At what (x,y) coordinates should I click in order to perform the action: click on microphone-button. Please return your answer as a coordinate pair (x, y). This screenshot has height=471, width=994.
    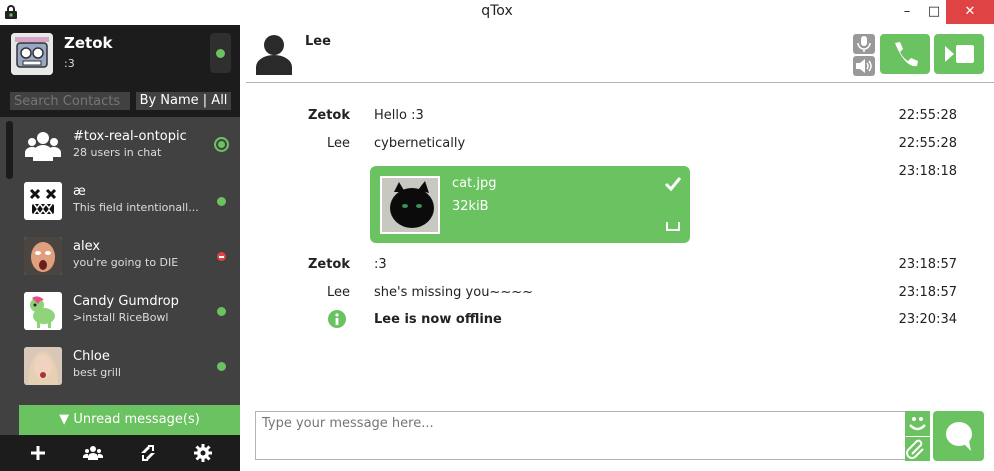
    Looking at the image, I should click on (864, 44).